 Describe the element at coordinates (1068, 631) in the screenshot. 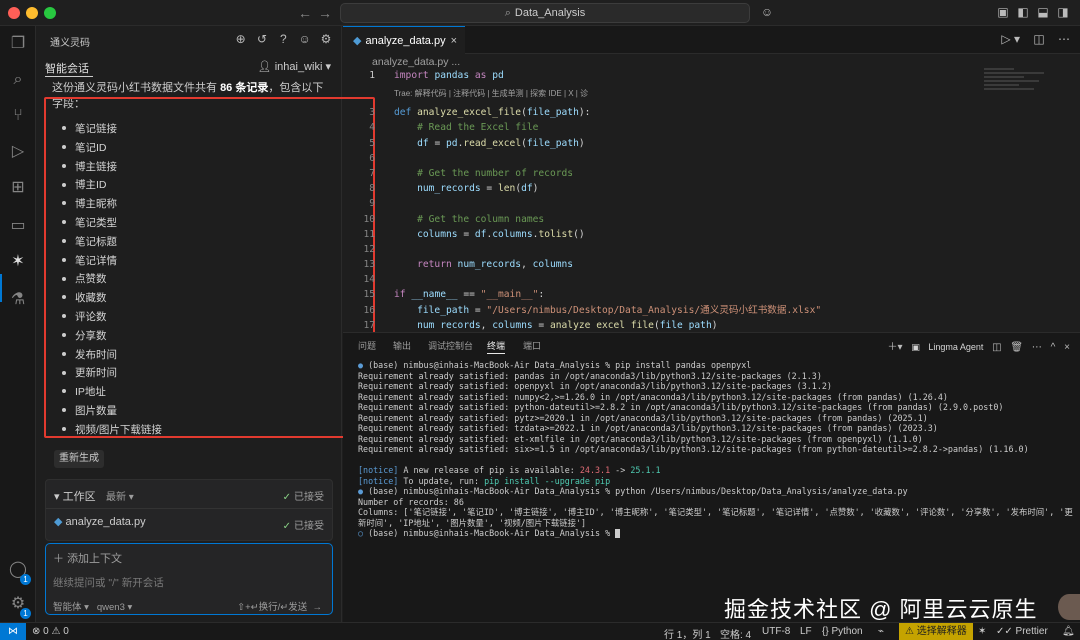

I see `notifications-bell-icon: 🔔︎` at that location.